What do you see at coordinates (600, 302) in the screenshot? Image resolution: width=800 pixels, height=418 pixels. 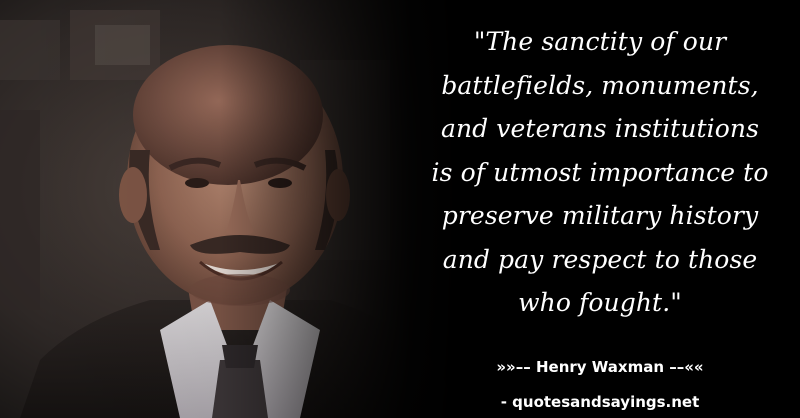 I see `quote-line: who fought."` at bounding box center [600, 302].